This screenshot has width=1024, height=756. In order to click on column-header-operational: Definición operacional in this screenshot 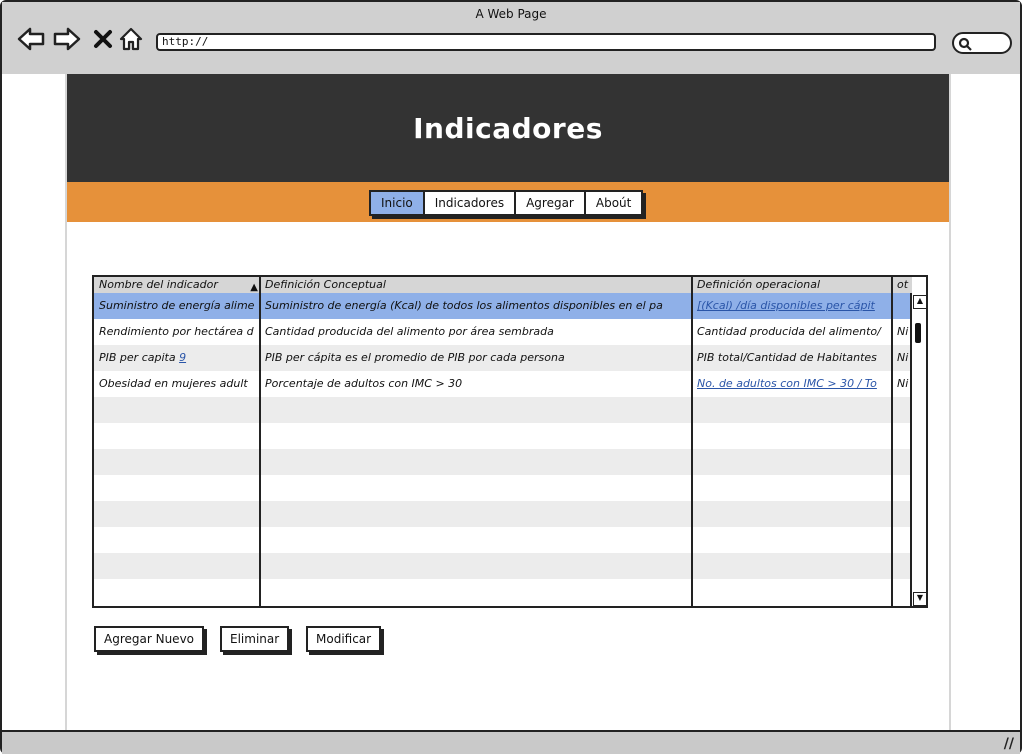, I will do `click(792, 285)`.